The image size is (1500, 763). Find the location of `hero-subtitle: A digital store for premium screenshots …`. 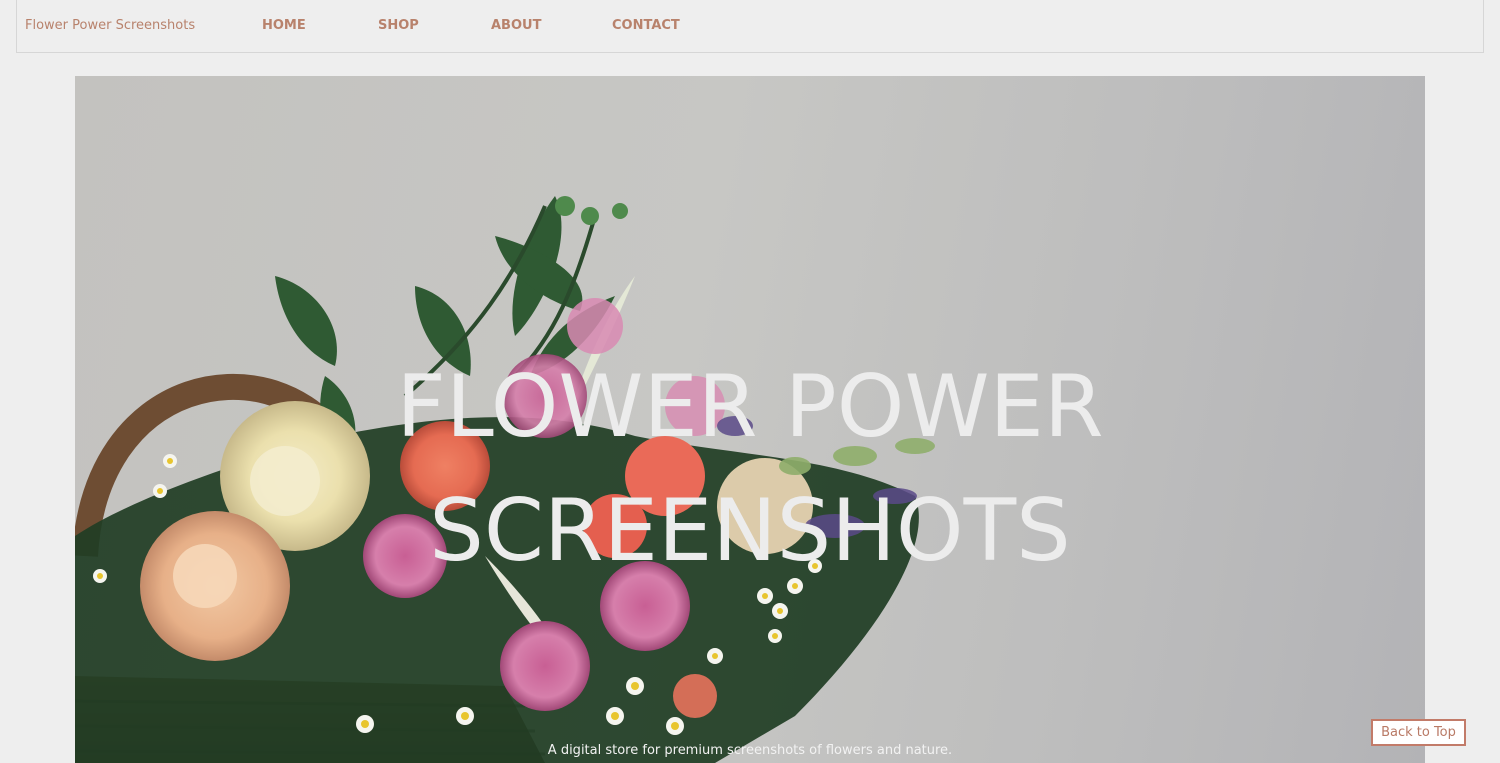

hero-subtitle: A digital store for premium screenshots … is located at coordinates (750, 750).